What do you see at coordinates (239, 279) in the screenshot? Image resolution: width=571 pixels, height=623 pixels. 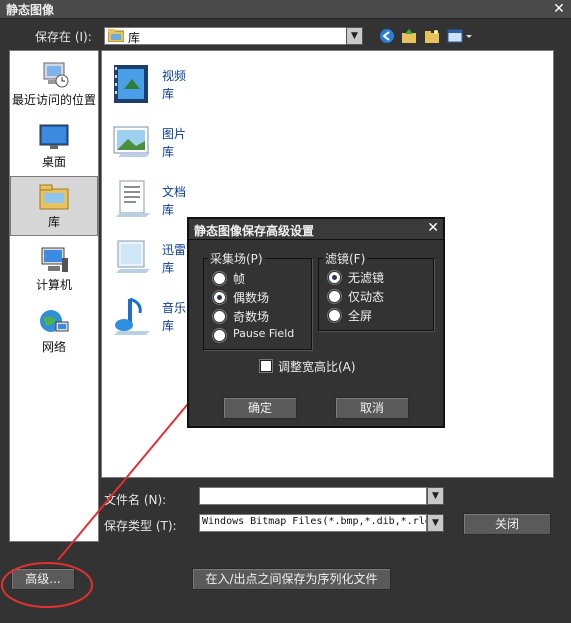 I see `radio-label: 帧` at bounding box center [239, 279].